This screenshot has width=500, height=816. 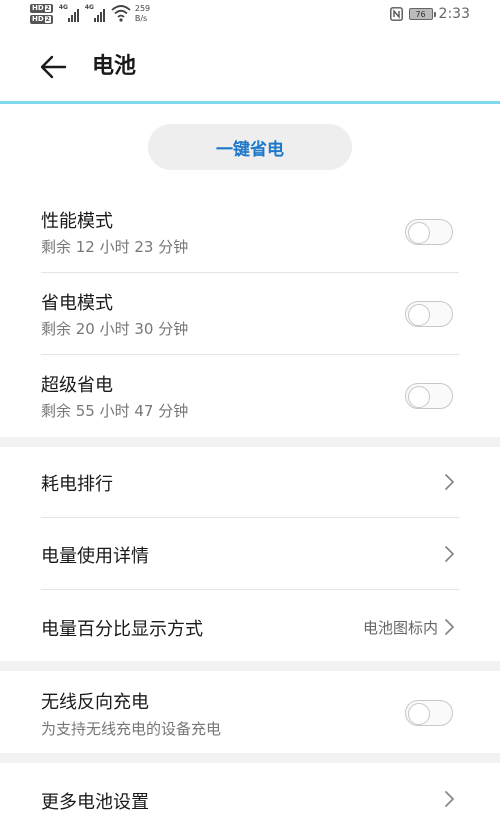 I want to click on battery-percentage-display-row: 电量百分比显示方式 电池图标内, so click(x=250, y=625).